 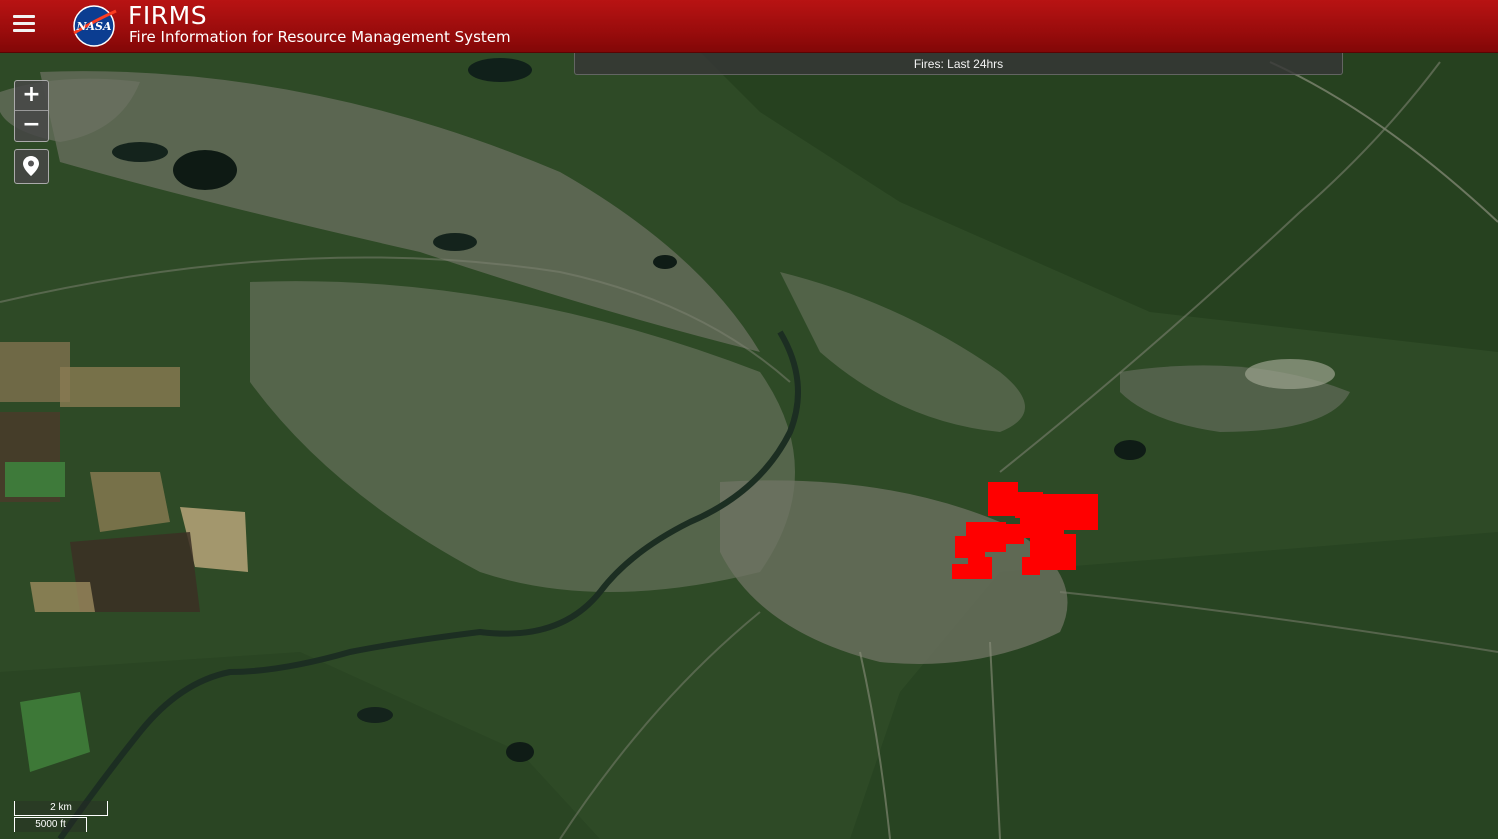 What do you see at coordinates (61, 808) in the screenshot?
I see `scale-metric: 2 km` at bounding box center [61, 808].